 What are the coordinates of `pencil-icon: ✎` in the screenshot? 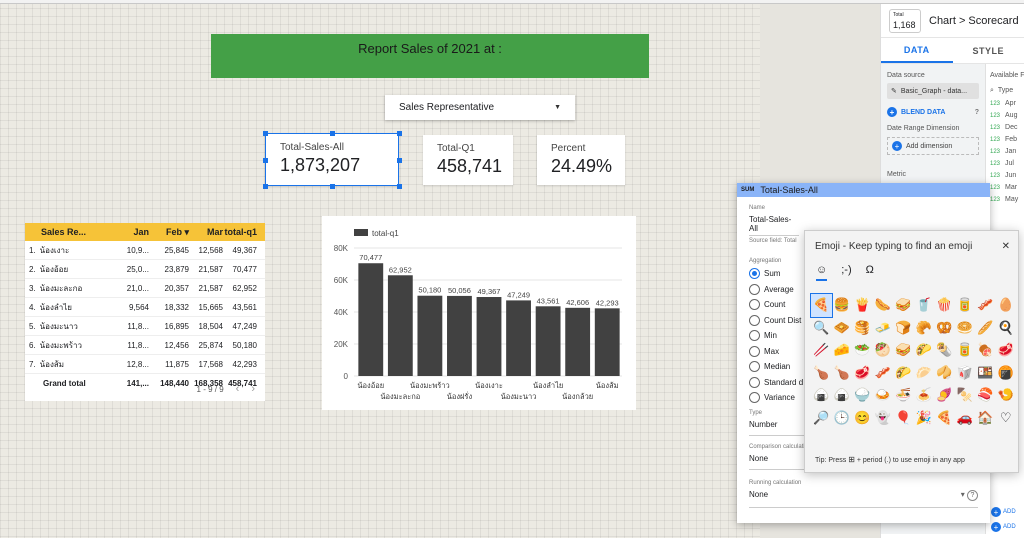 It's located at (894, 91).